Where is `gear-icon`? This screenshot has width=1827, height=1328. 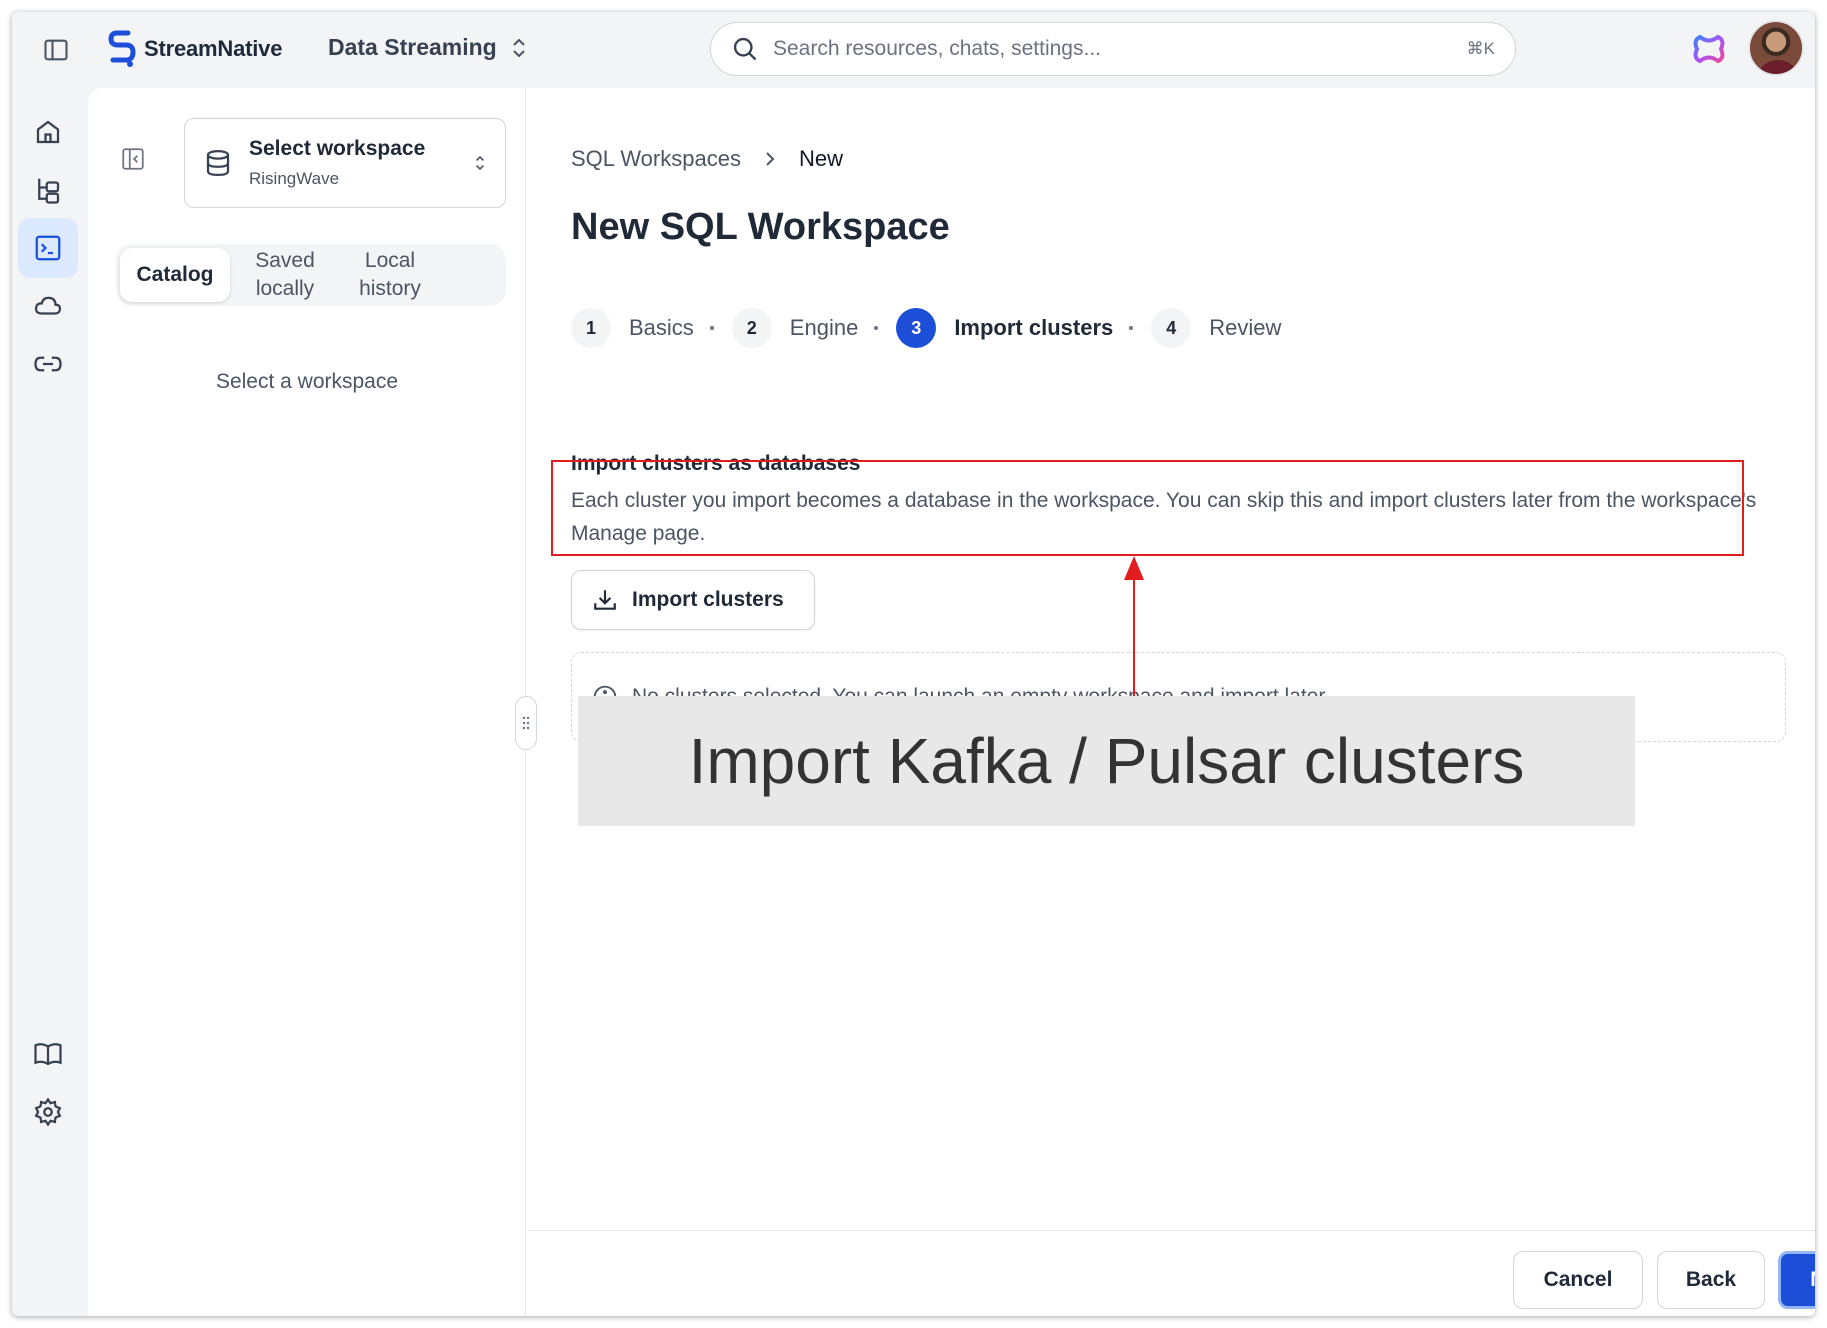
gear-icon is located at coordinates (48, 1112).